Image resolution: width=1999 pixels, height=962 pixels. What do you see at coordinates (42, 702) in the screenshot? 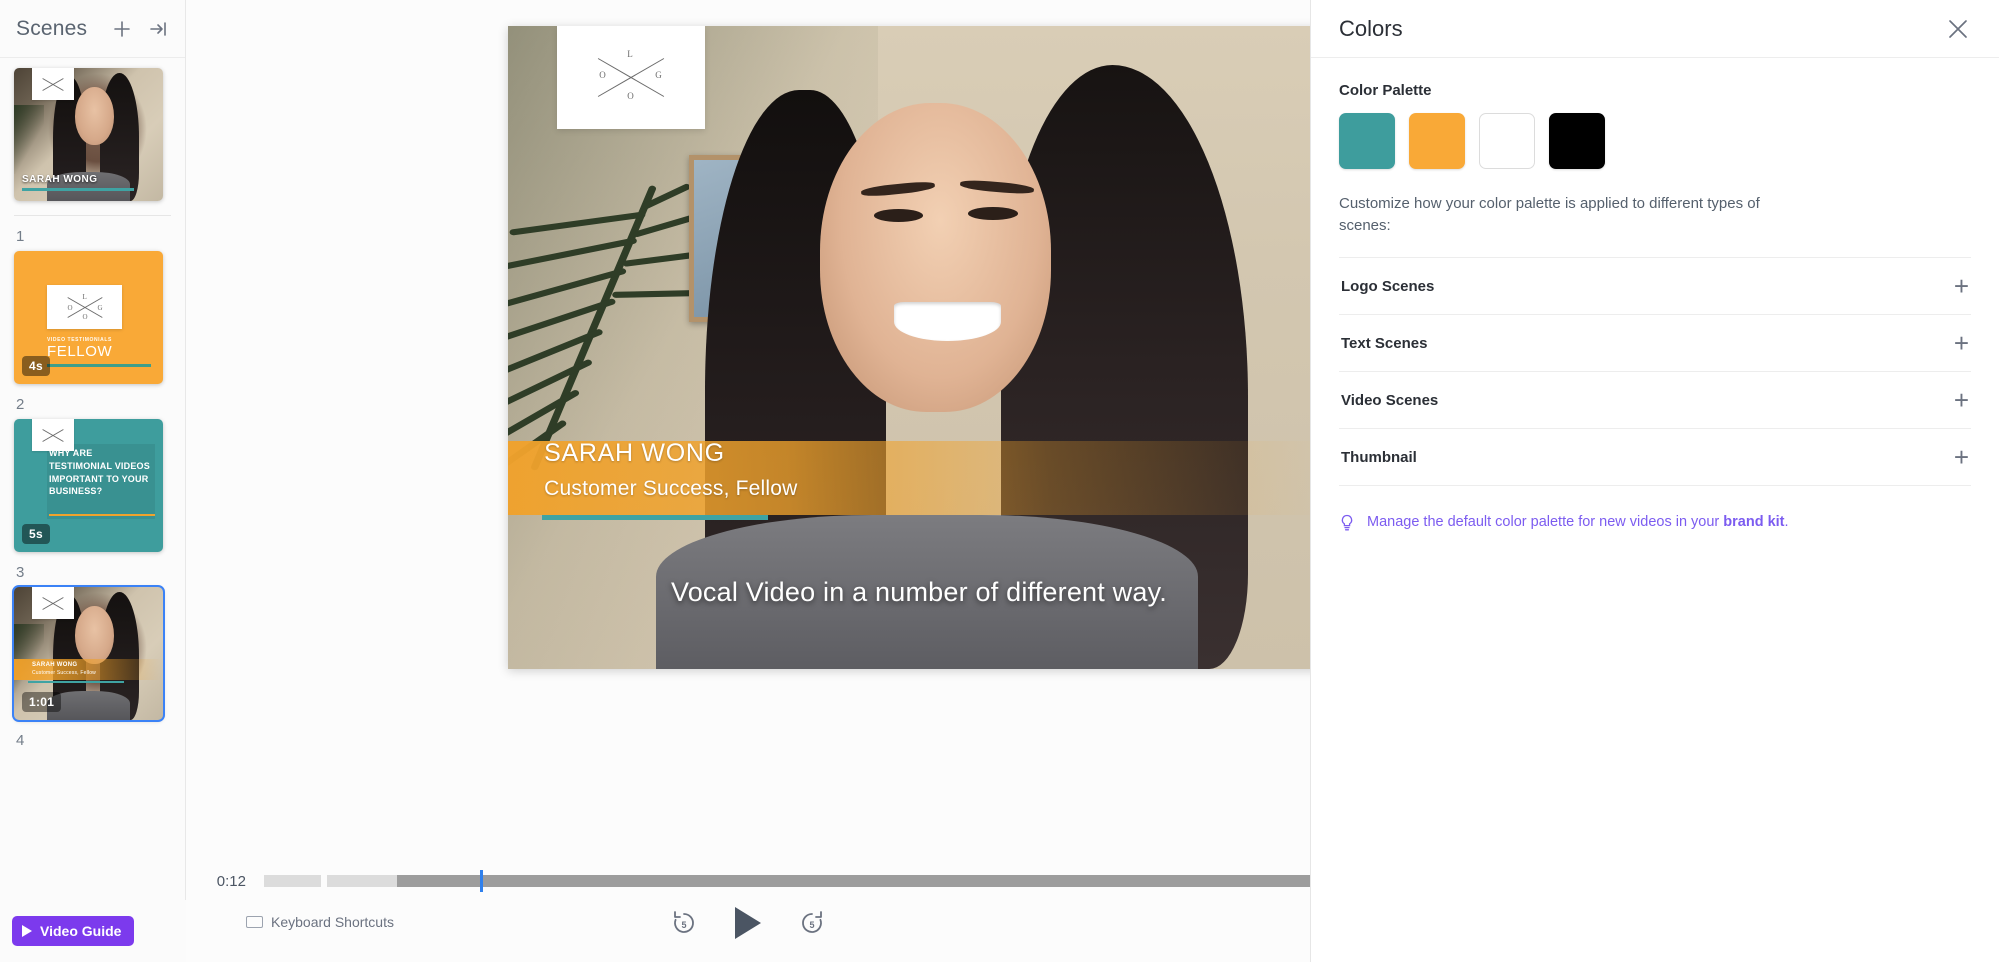
I see `scene-duration-badge: 1:01` at bounding box center [42, 702].